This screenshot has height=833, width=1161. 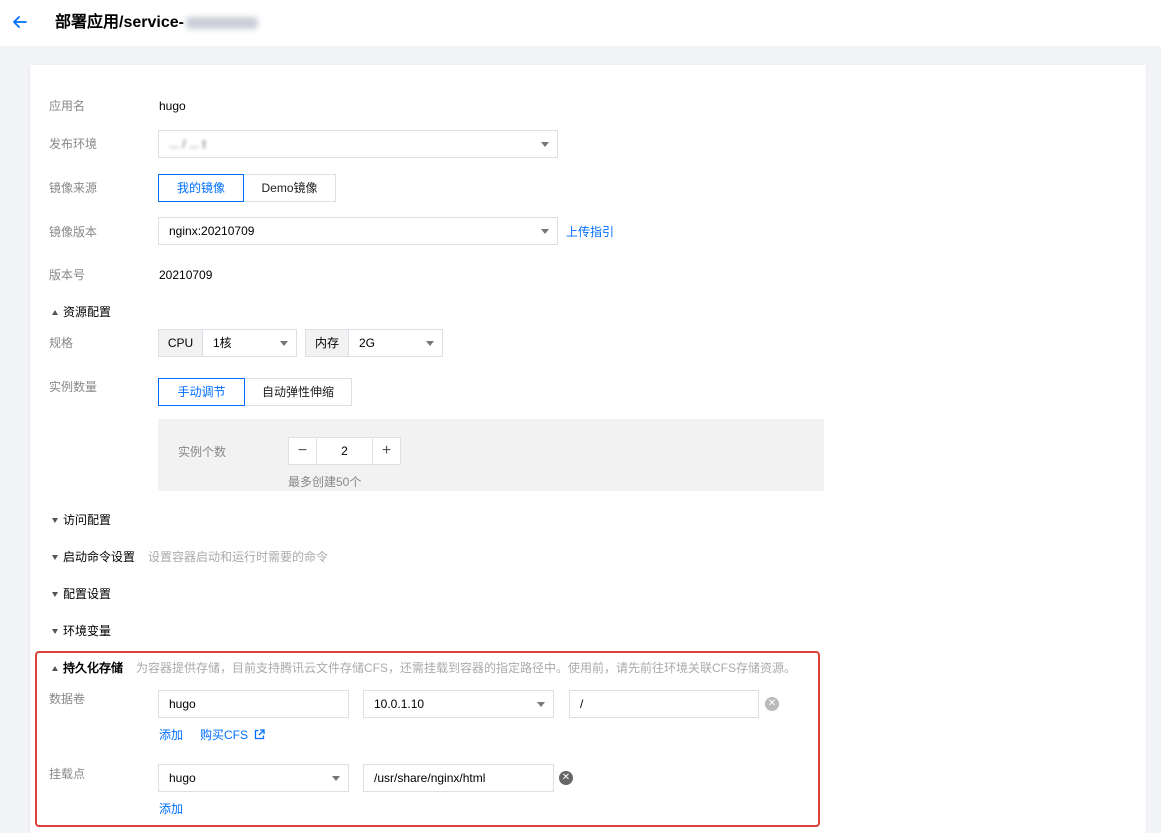 I want to click on decrement-button: −, so click(x=302, y=451).